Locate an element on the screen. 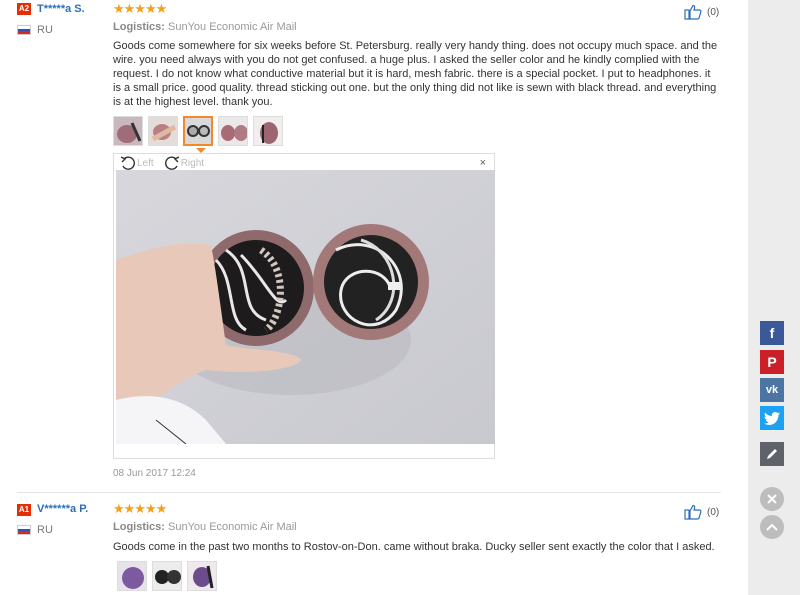 The height and width of the screenshot is (595, 800). chevron-up-icon is located at coordinates (772, 527).